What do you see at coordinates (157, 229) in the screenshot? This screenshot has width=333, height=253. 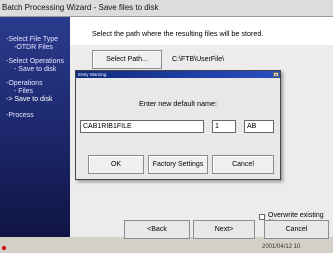 I see `back-button: <Back` at bounding box center [157, 229].